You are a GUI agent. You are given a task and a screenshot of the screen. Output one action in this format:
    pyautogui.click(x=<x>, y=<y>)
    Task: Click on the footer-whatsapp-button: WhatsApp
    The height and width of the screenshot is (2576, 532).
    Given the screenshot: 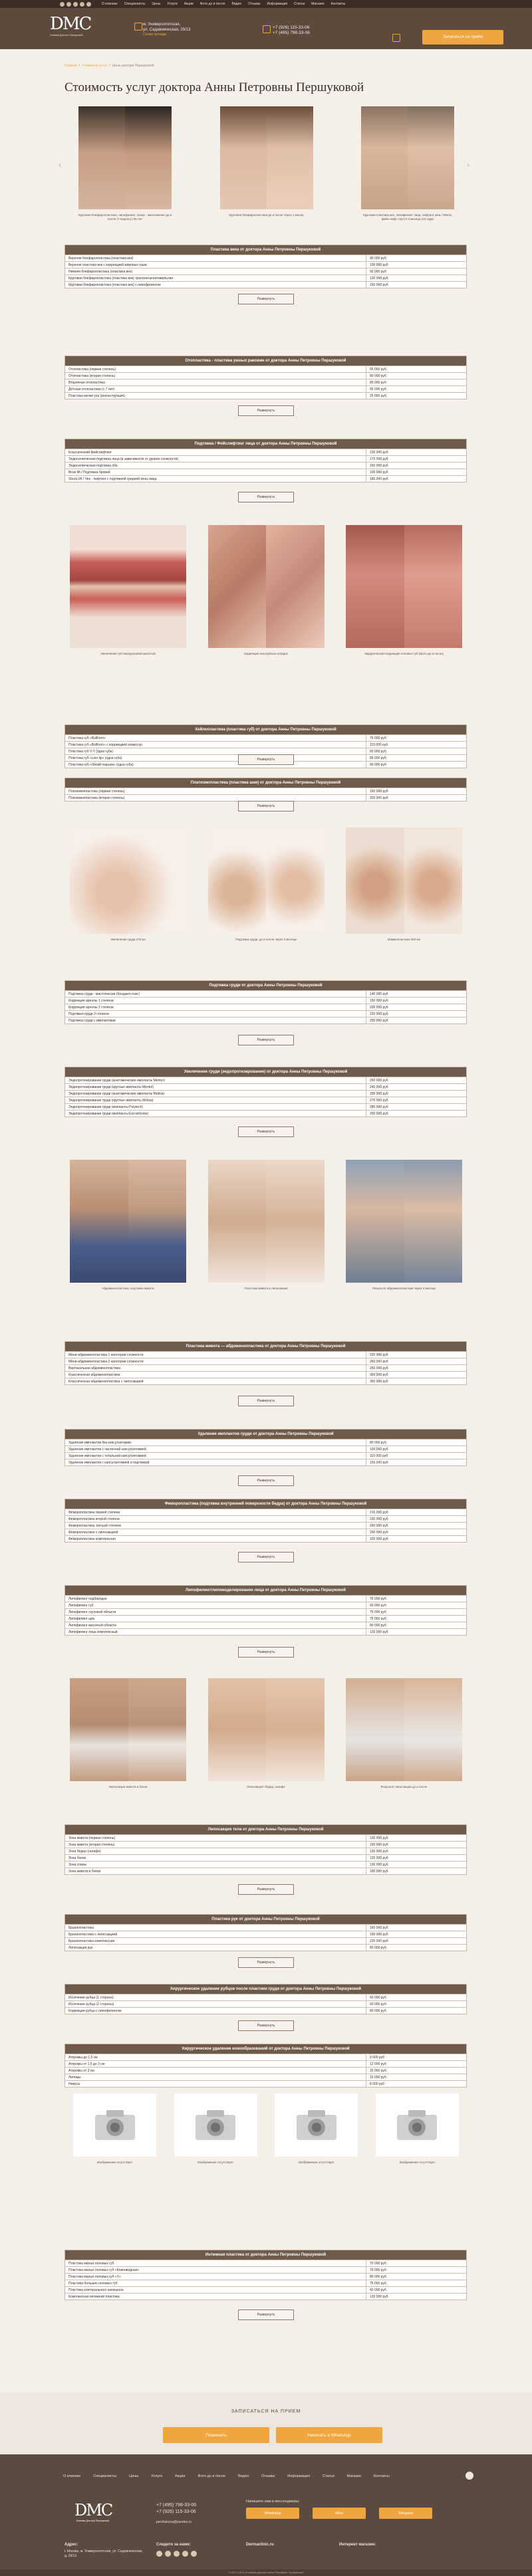 What is the action you would take?
    pyautogui.click(x=272, y=2513)
    